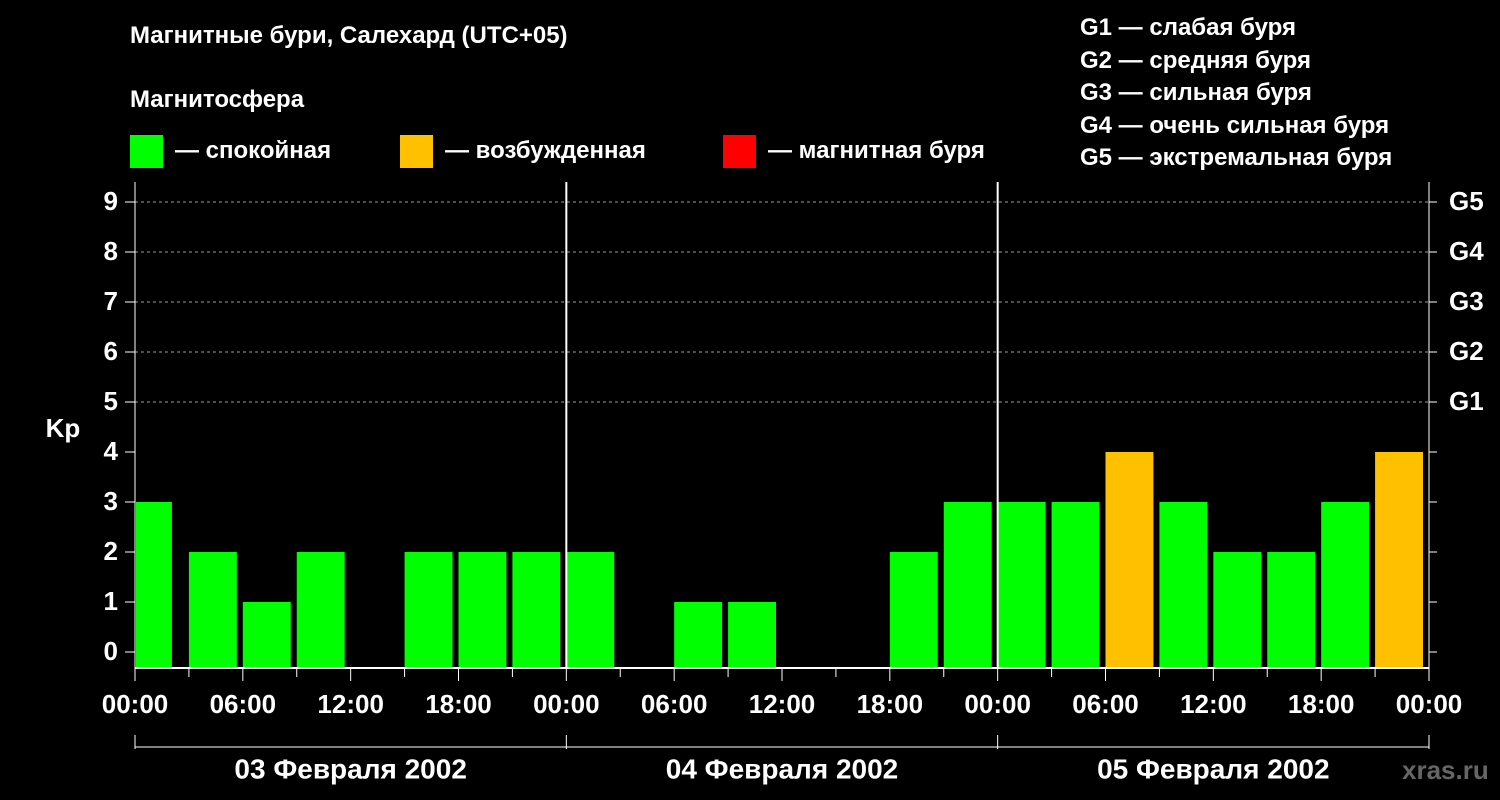  Describe the element at coordinates (1466, 351) in the screenshot. I see `right-tick-label: G2` at that location.